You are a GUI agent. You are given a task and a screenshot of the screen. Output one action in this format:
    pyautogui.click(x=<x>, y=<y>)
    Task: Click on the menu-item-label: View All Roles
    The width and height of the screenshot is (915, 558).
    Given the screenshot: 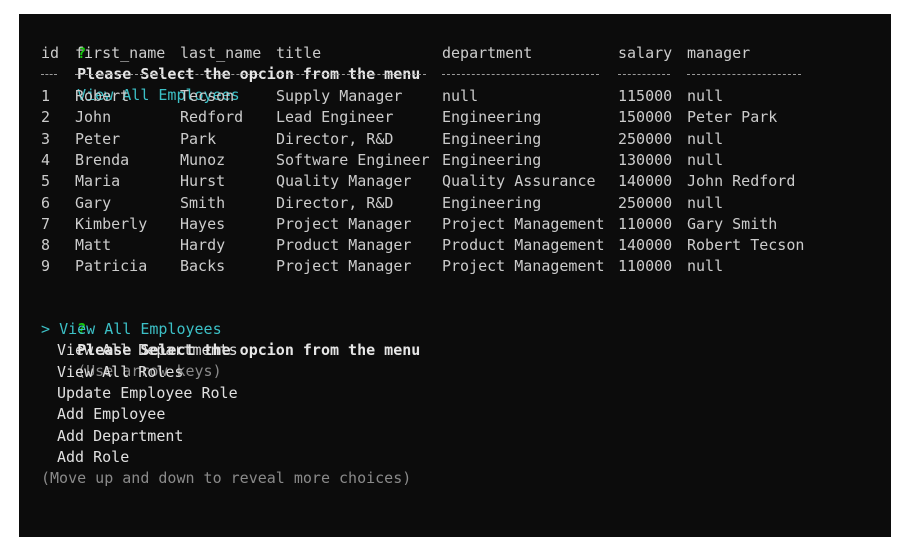 What is the action you would take?
    pyautogui.click(x=120, y=371)
    